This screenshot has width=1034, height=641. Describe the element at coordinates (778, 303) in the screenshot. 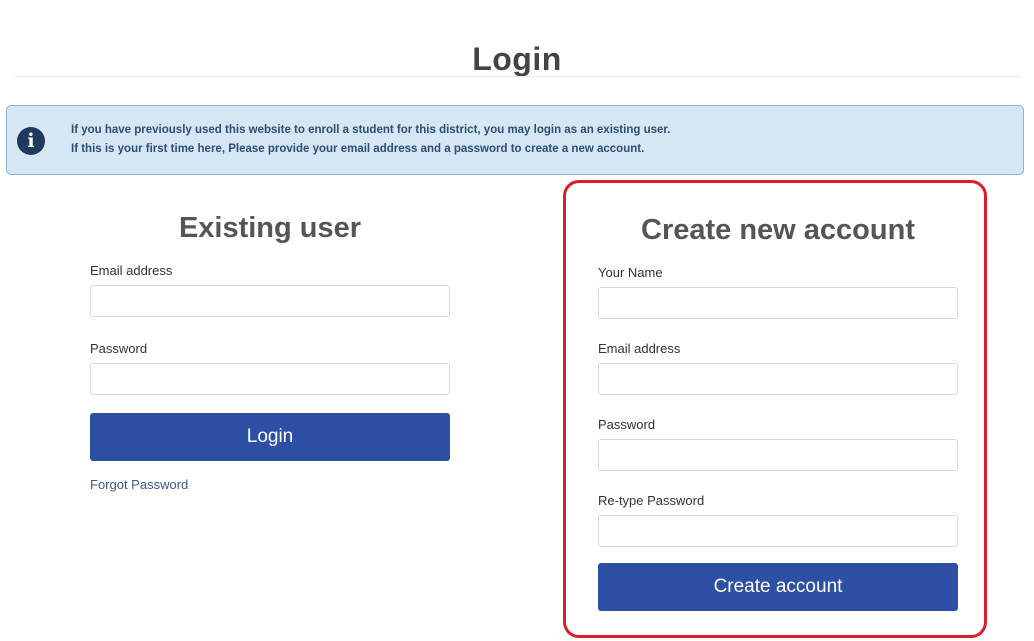

I see `signup-name-input` at that location.